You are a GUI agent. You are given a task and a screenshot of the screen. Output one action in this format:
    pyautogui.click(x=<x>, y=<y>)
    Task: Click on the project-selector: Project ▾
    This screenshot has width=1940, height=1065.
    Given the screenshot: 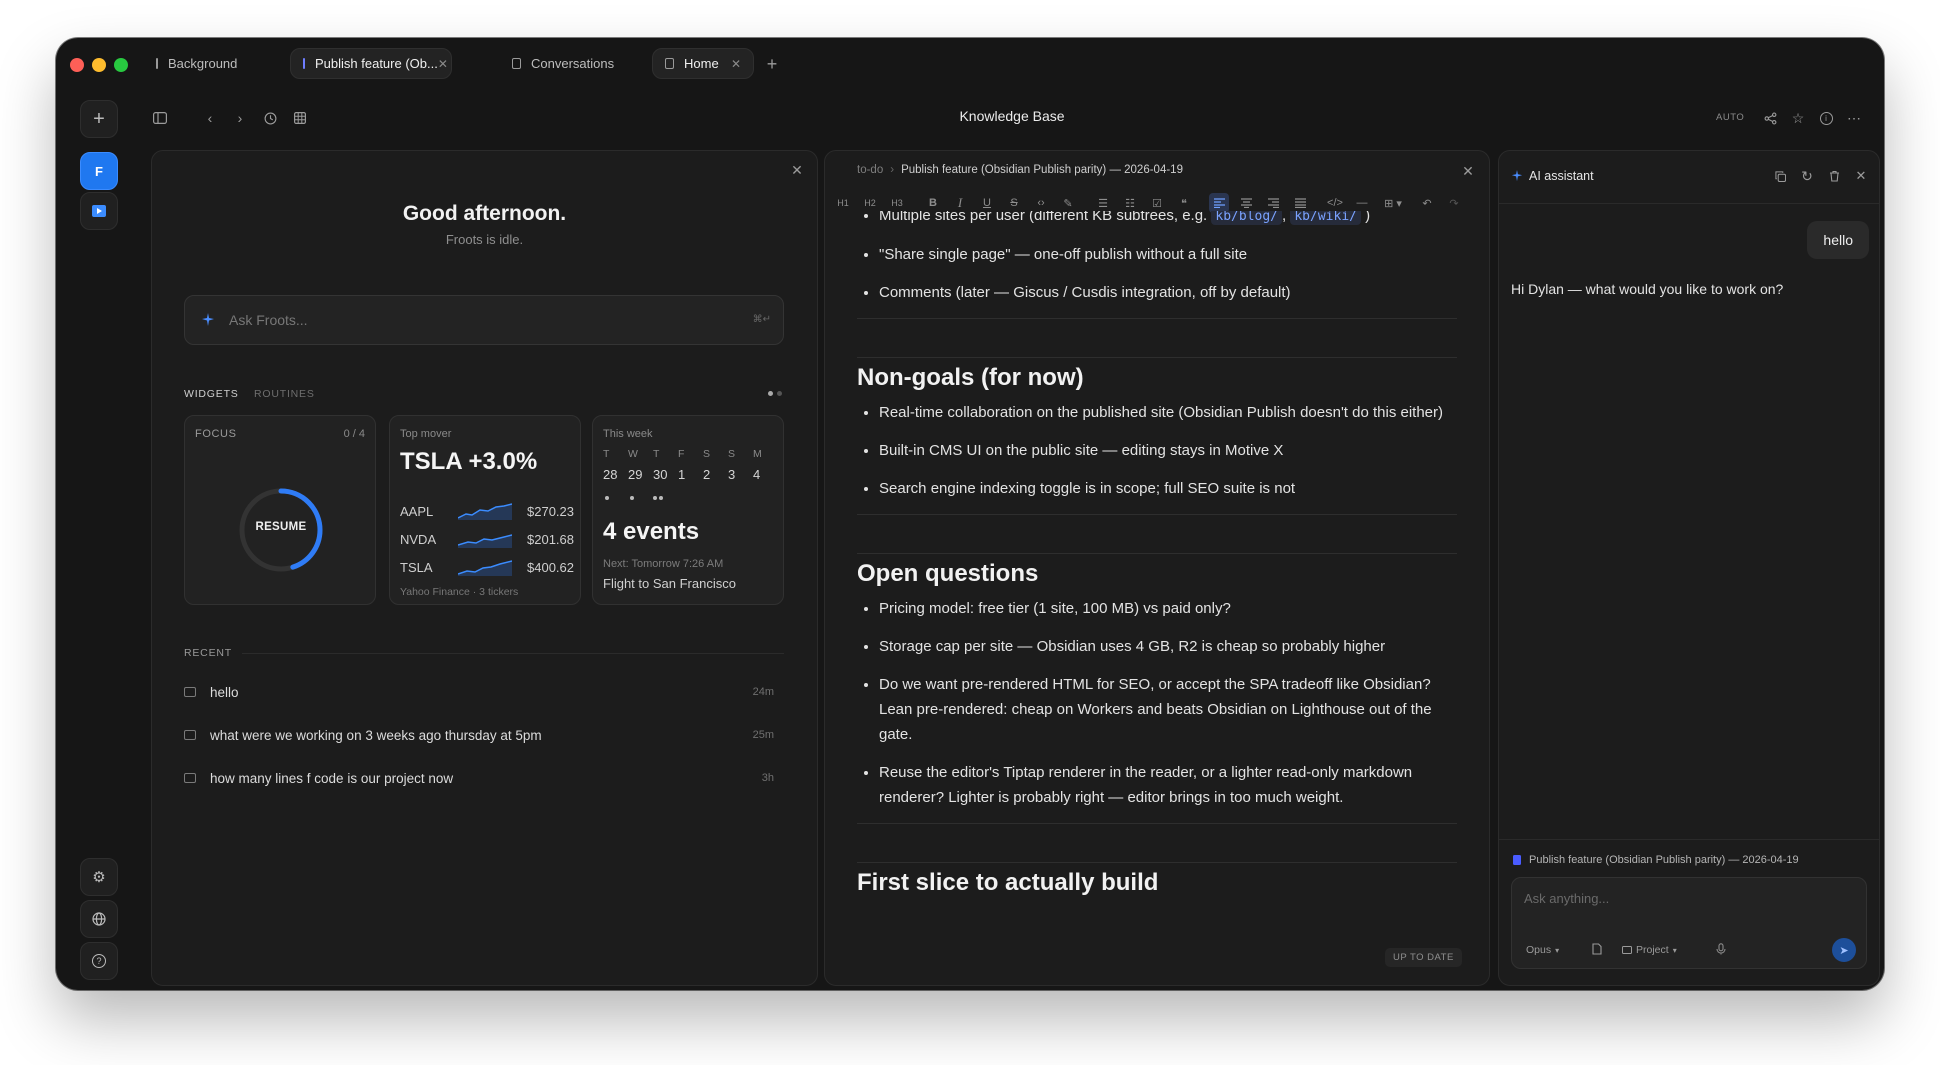 What is the action you would take?
    pyautogui.click(x=1649, y=950)
    